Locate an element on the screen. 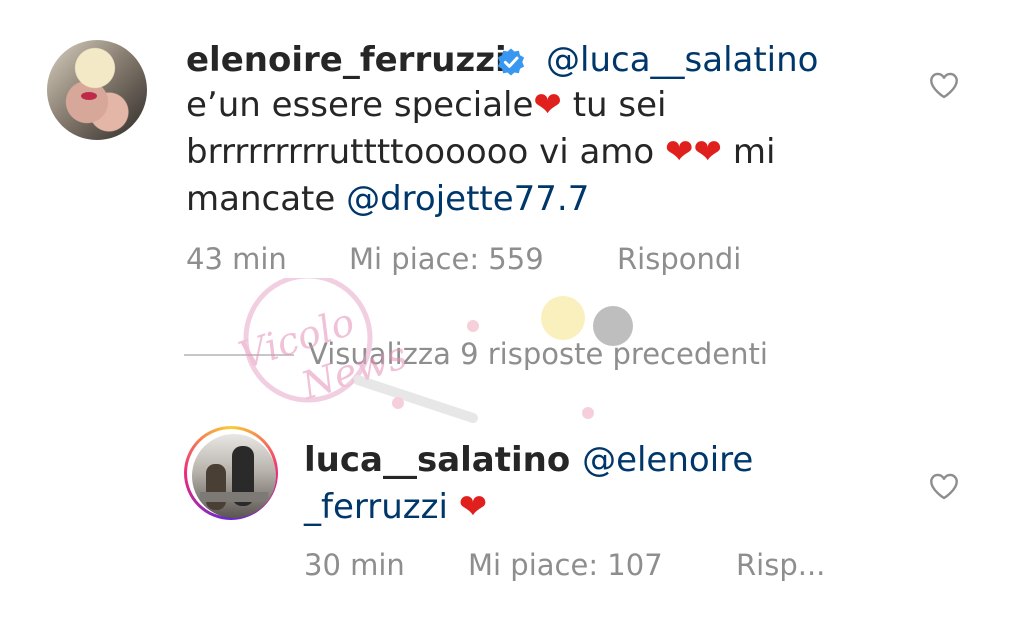  comment-text-line3: mancate @drojette77.7 is located at coordinates (387, 199).